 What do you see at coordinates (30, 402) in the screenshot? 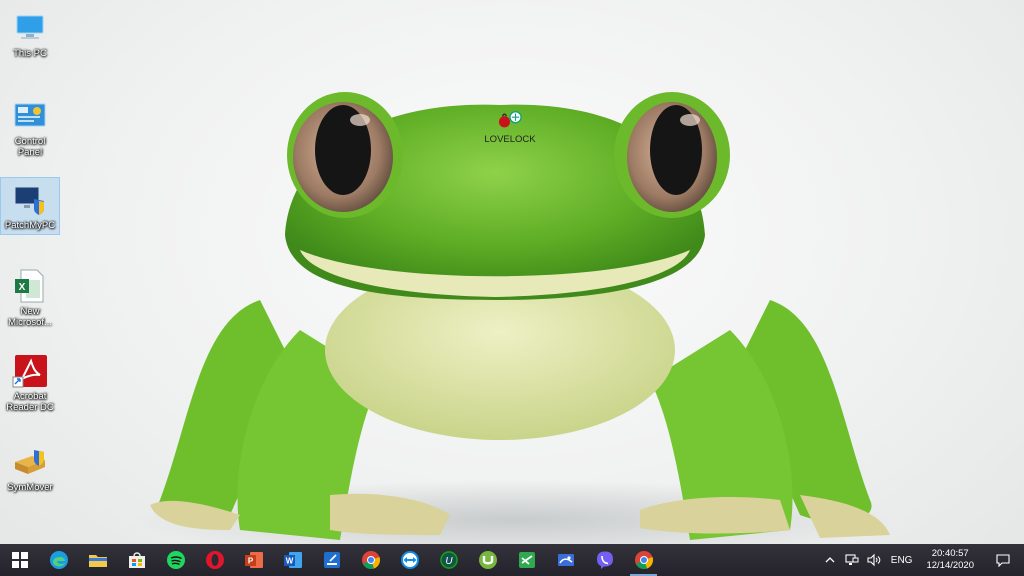
I see `desktop-icon-label: Acrobat Reader DC` at bounding box center [30, 402].